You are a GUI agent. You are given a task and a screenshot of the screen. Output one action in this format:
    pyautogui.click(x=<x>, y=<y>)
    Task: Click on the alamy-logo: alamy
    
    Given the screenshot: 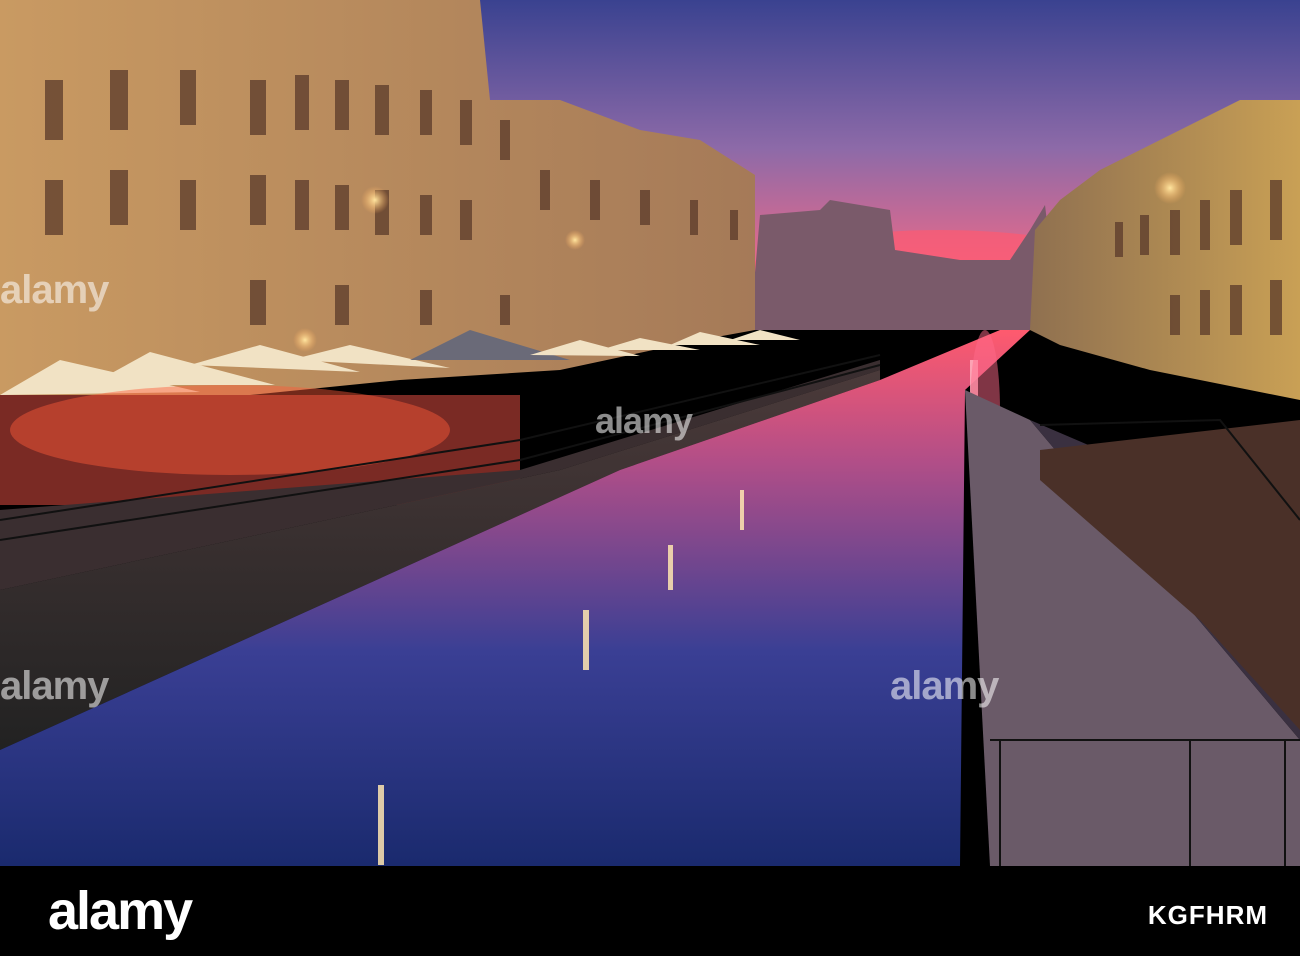 What is the action you would take?
    pyautogui.click(x=120, y=911)
    